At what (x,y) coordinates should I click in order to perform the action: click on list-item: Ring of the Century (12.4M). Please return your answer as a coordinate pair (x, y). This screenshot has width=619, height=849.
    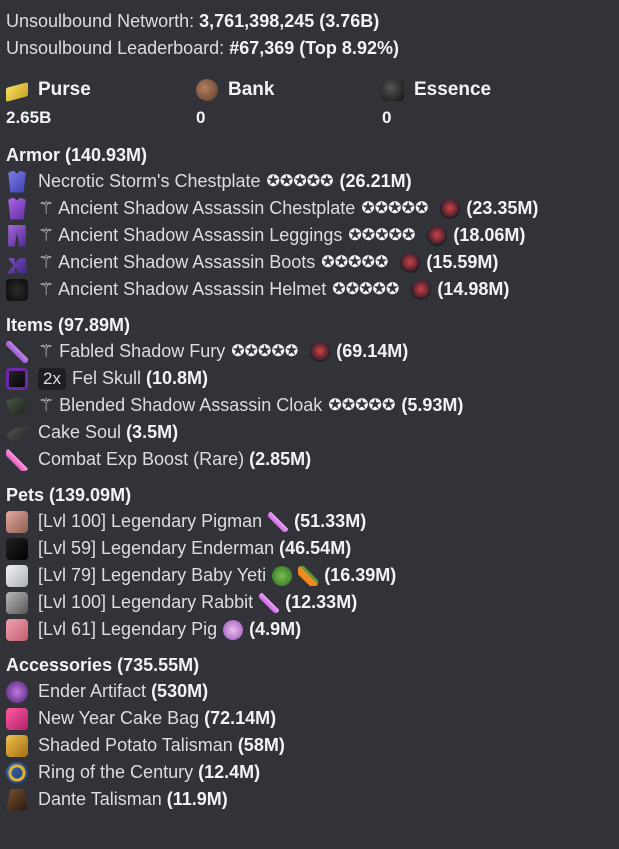
    Looking at the image, I should click on (309, 772).